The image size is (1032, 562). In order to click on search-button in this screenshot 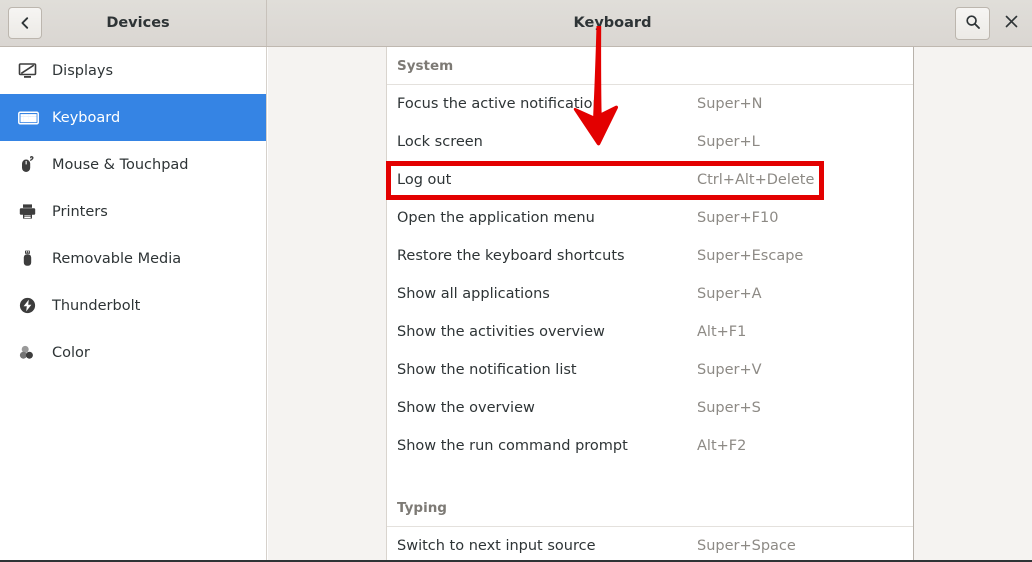, I will do `click(972, 23)`.